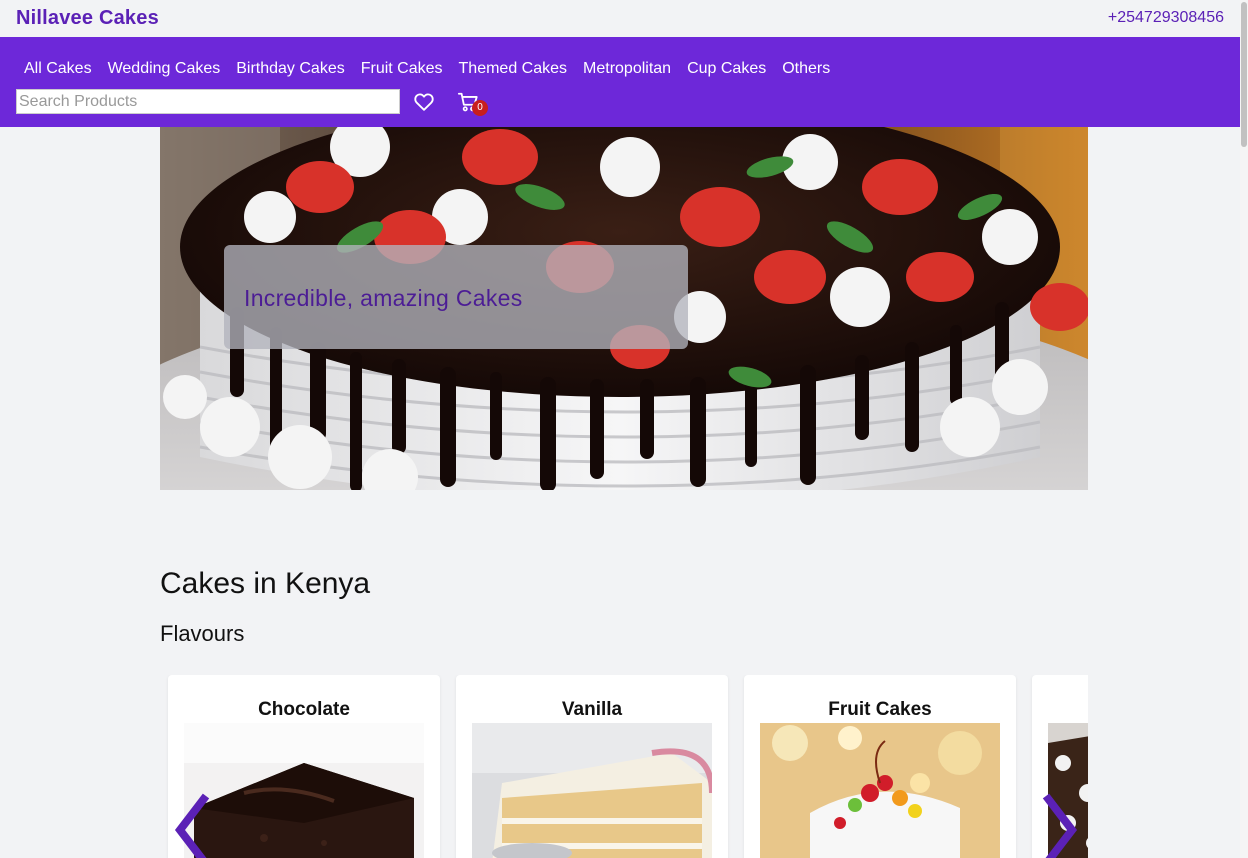 The width and height of the screenshot is (1248, 858). What do you see at coordinates (1244, 429) in the screenshot?
I see `page-scrollbar` at bounding box center [1244, 429].